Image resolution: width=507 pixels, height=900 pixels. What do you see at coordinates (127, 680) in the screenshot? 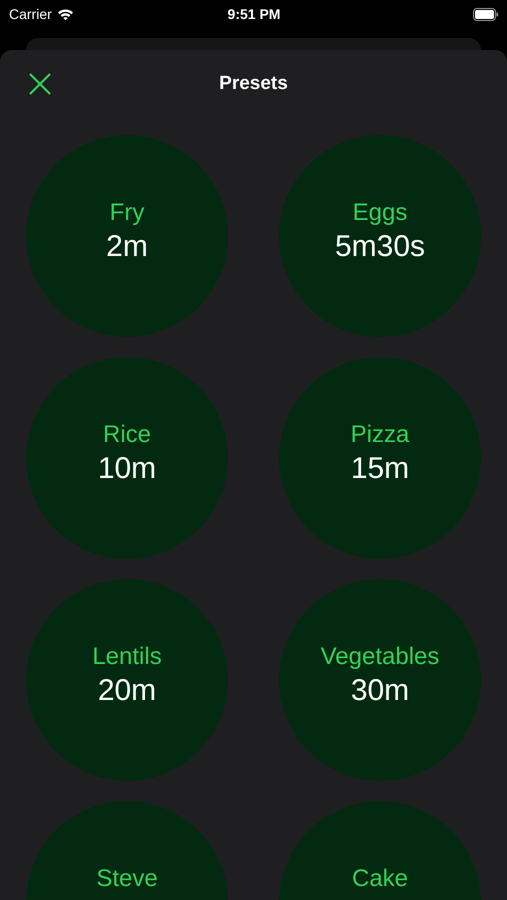
I see `preset-button: Lentils 20m` at bounding box center [127, 680].